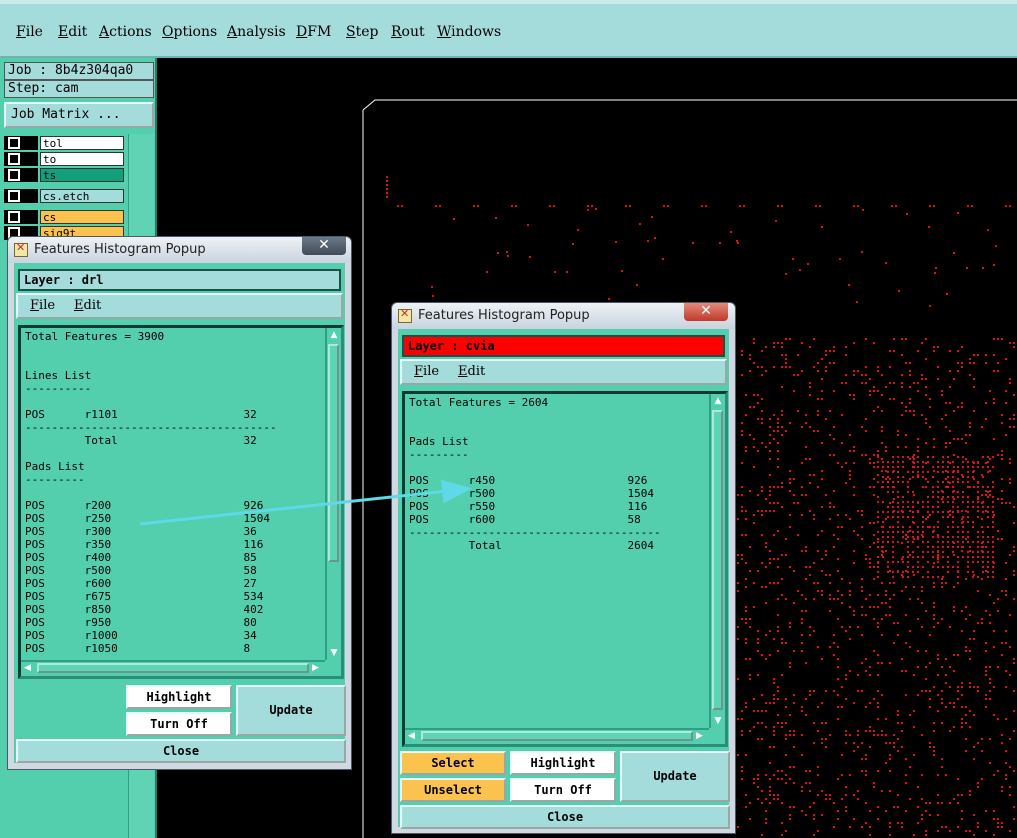 This screenshot has height=838, width=1017. I want to click on menu-analysis: Analysis, so click(256, 32).